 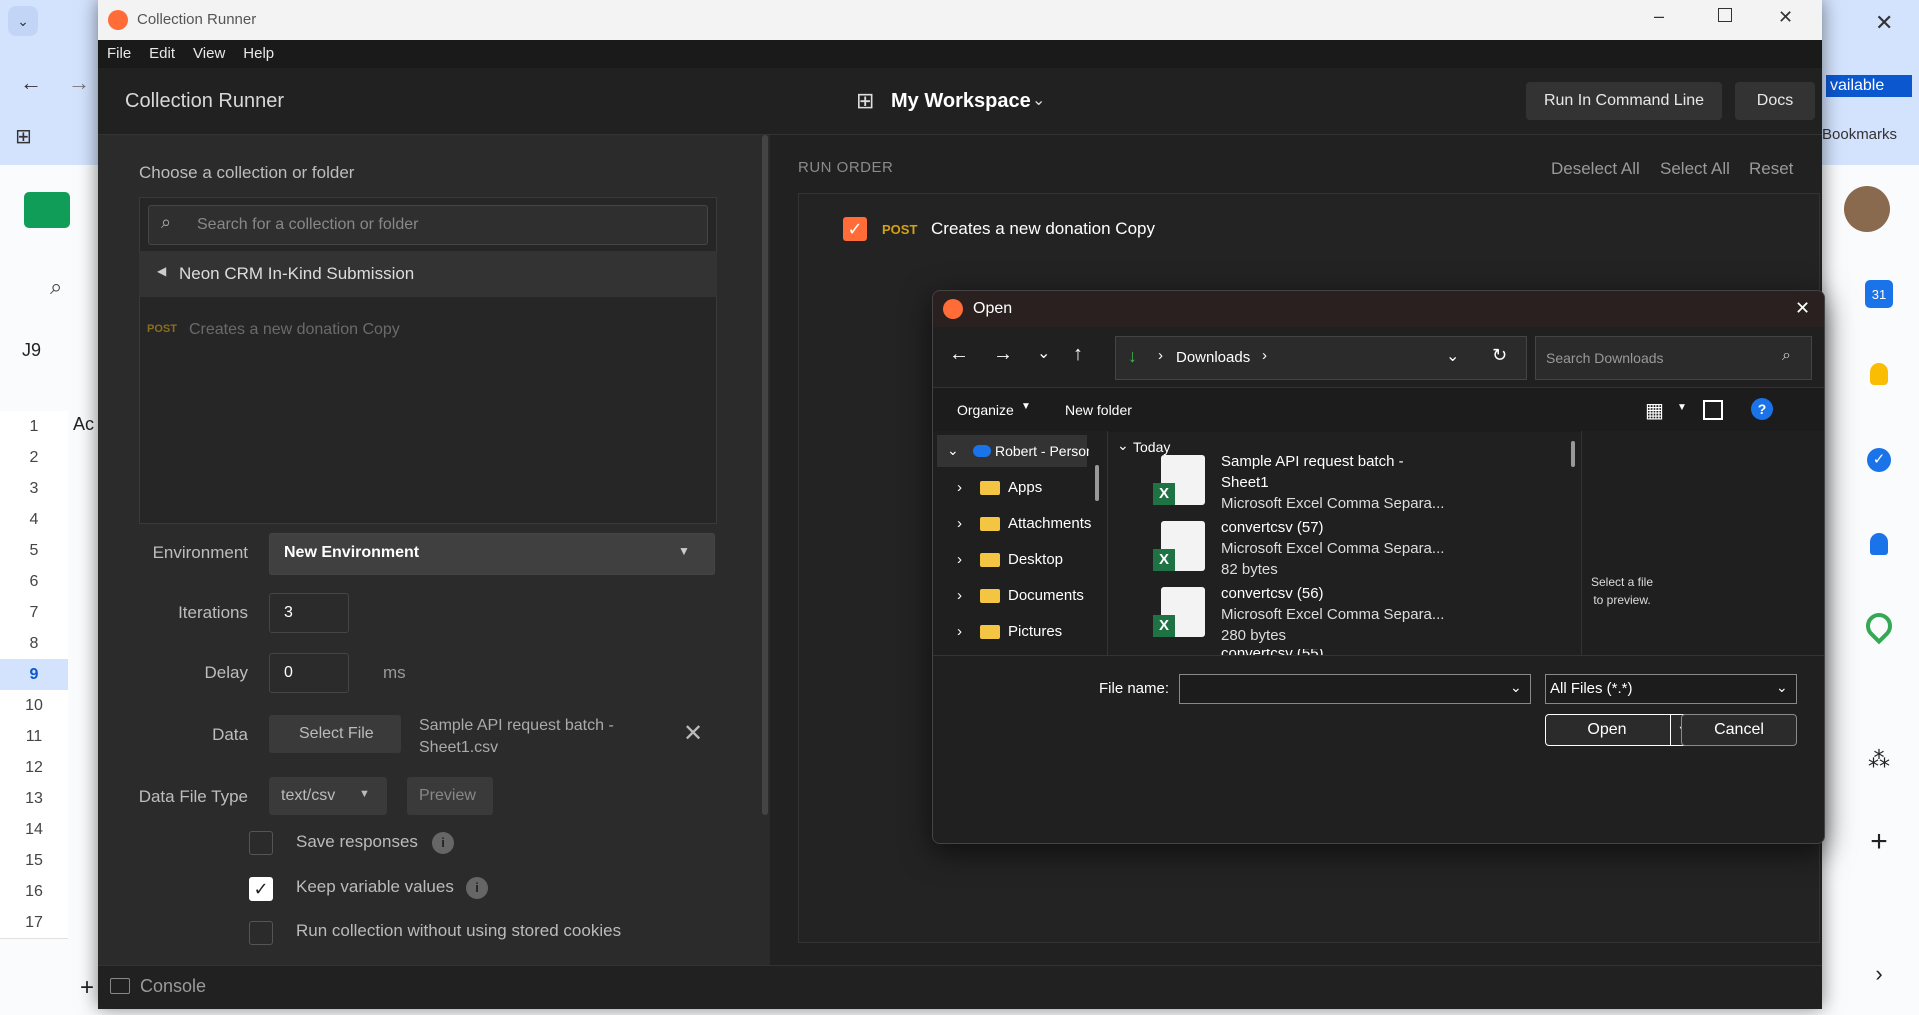 I want to click on bookmarks-label: Bookmarks, so click(x=1859, y=134).